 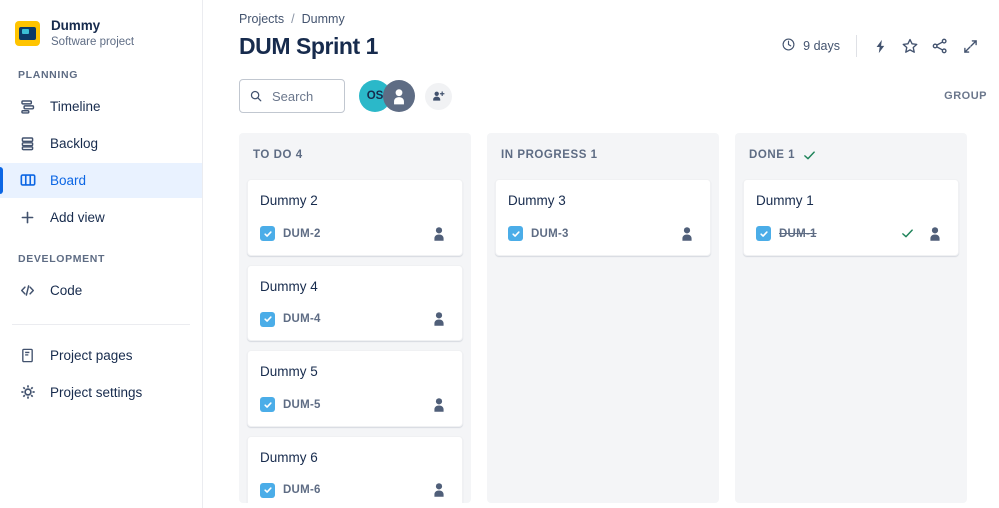 I want to click on title-row: DUM Sprint 1 9 days, so click(x=619, y=46).